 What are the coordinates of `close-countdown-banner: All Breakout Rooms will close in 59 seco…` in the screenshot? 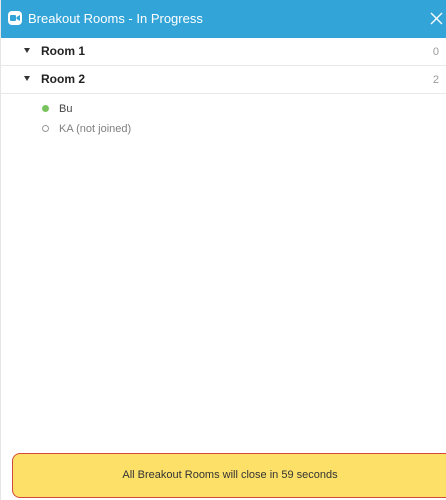 It's located at (229, 475).